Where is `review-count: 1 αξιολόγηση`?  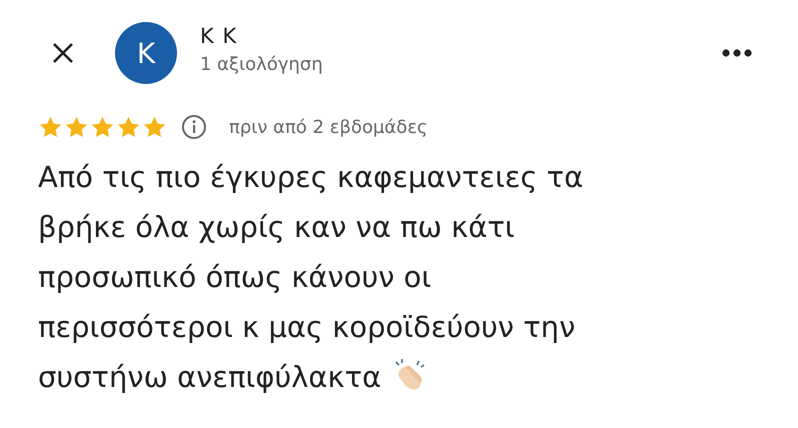 review-count: 1 αξιολόγηση is located at coordinates (261, 64).